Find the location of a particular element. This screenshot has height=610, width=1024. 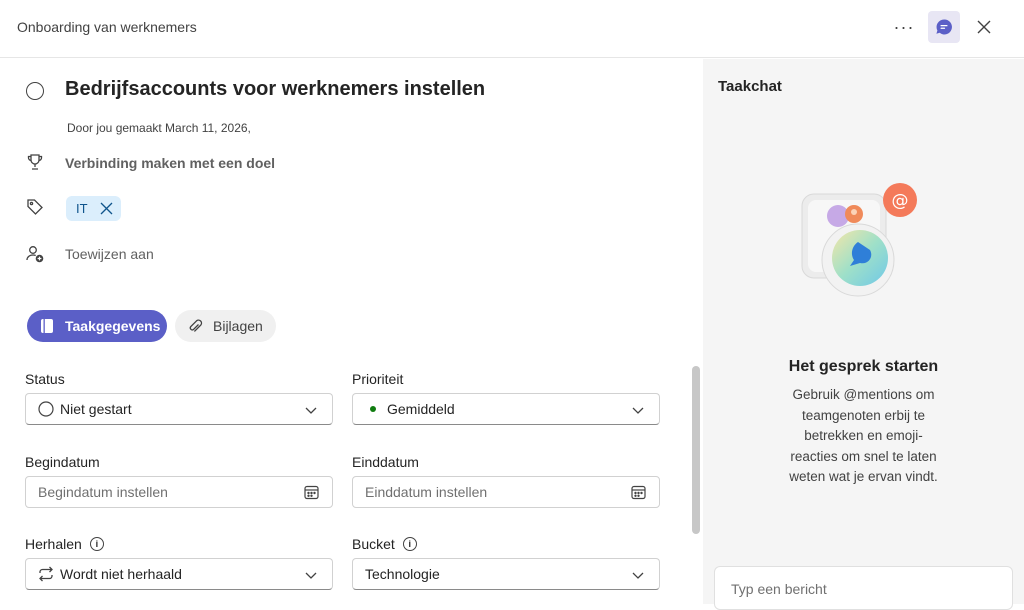

status-dropdown: Niet gestart is located at coordinates (179, 409).